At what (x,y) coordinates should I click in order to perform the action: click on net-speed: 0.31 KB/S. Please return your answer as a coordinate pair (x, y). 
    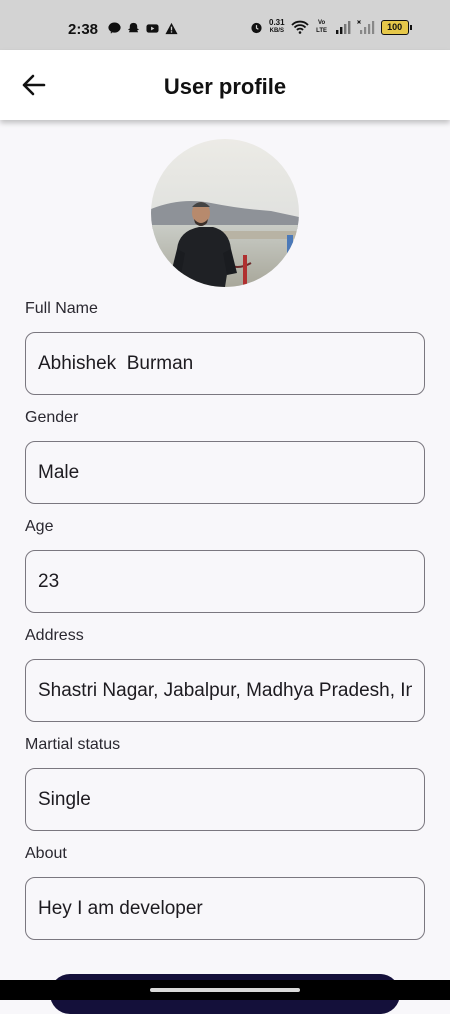
    Looking at the image, I should click on (277, 27).